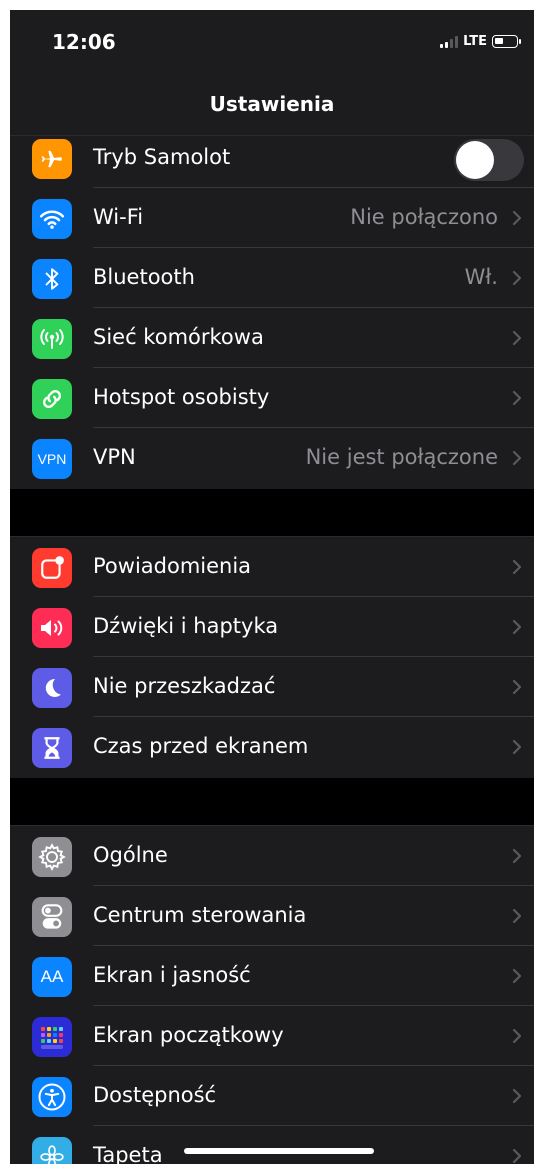 The height and width of the screenshot is (1164, 534). I want to click on settings-row-screen-time: Czas przed ekranem, so click(272, 747).